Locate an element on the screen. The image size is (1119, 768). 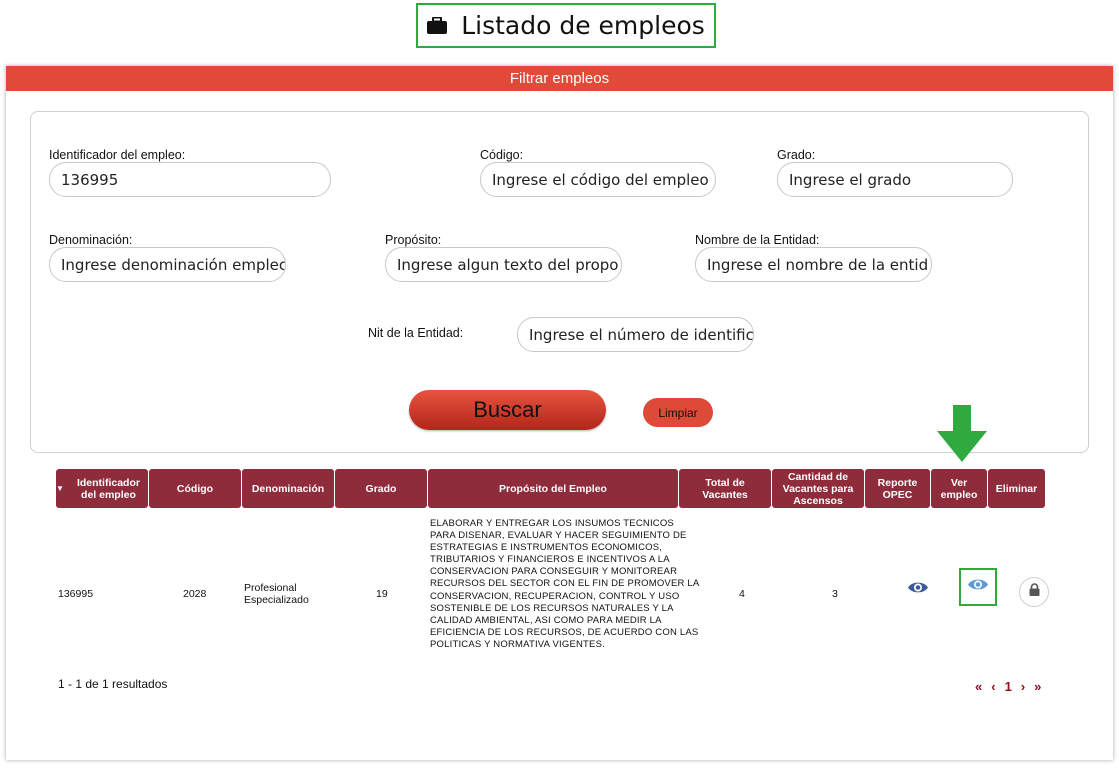
col-reporte-opec-label: Reporte OPEC is located at coordinates (897, 488).